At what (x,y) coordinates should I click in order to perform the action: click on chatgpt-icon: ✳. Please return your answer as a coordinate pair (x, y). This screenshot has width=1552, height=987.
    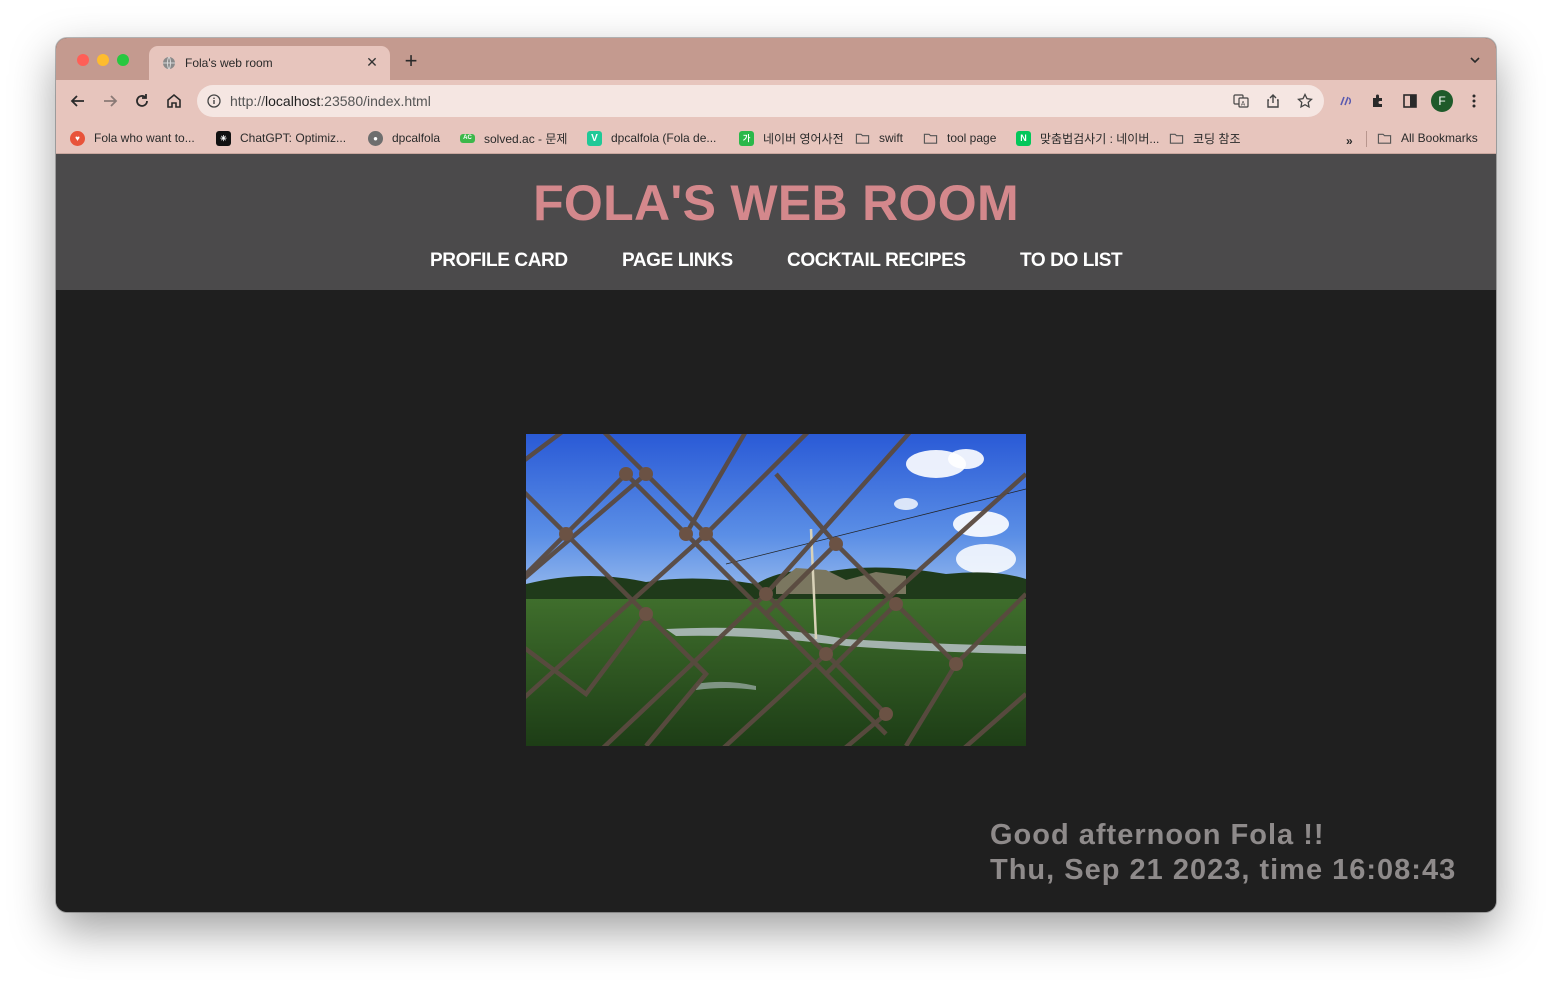
    Looking at the image, I should click on (223, 138).